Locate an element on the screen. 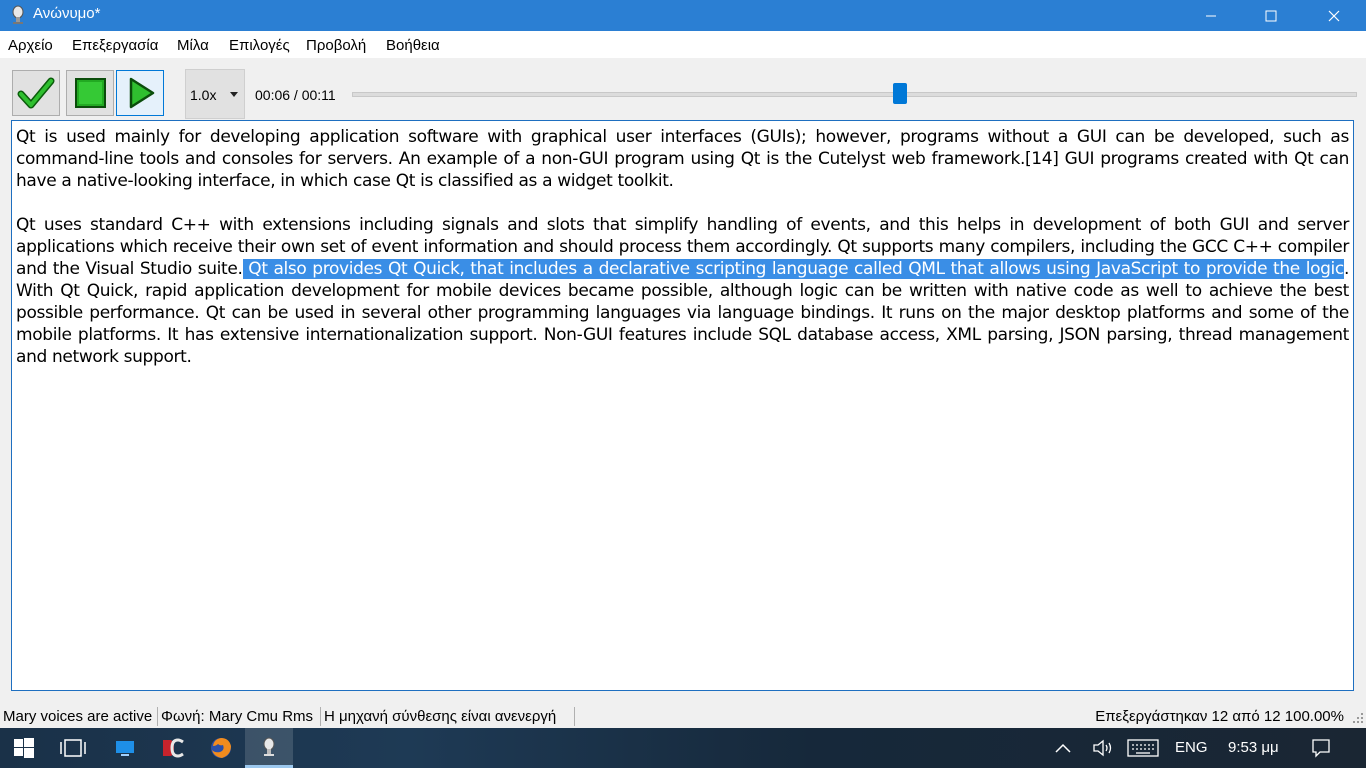 This screenshot has height=768, width=1366. progress-track is located at coordinates (854, 94).